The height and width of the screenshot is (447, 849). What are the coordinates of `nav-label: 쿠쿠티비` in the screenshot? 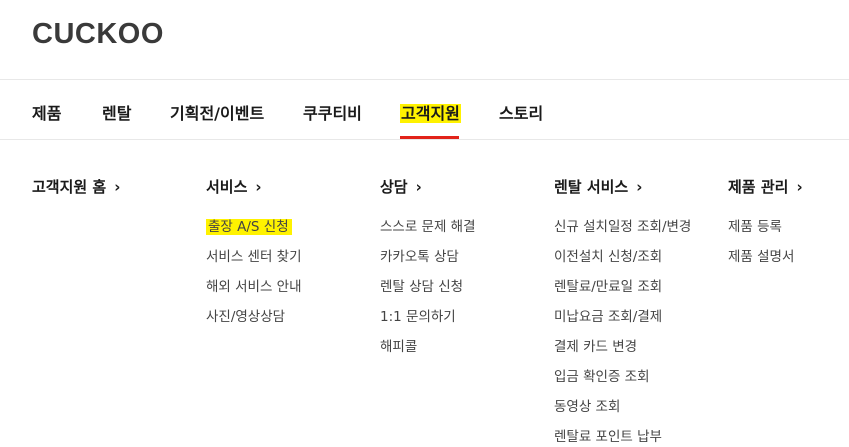 It's located at (332, 113).